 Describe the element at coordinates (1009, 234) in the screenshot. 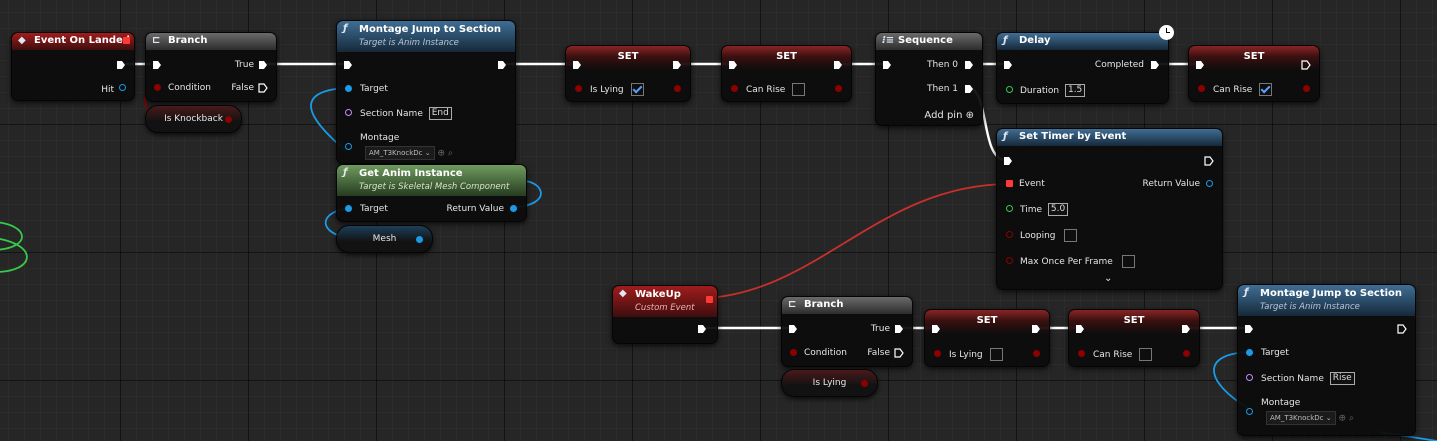

I see `looping-pin` at that location.